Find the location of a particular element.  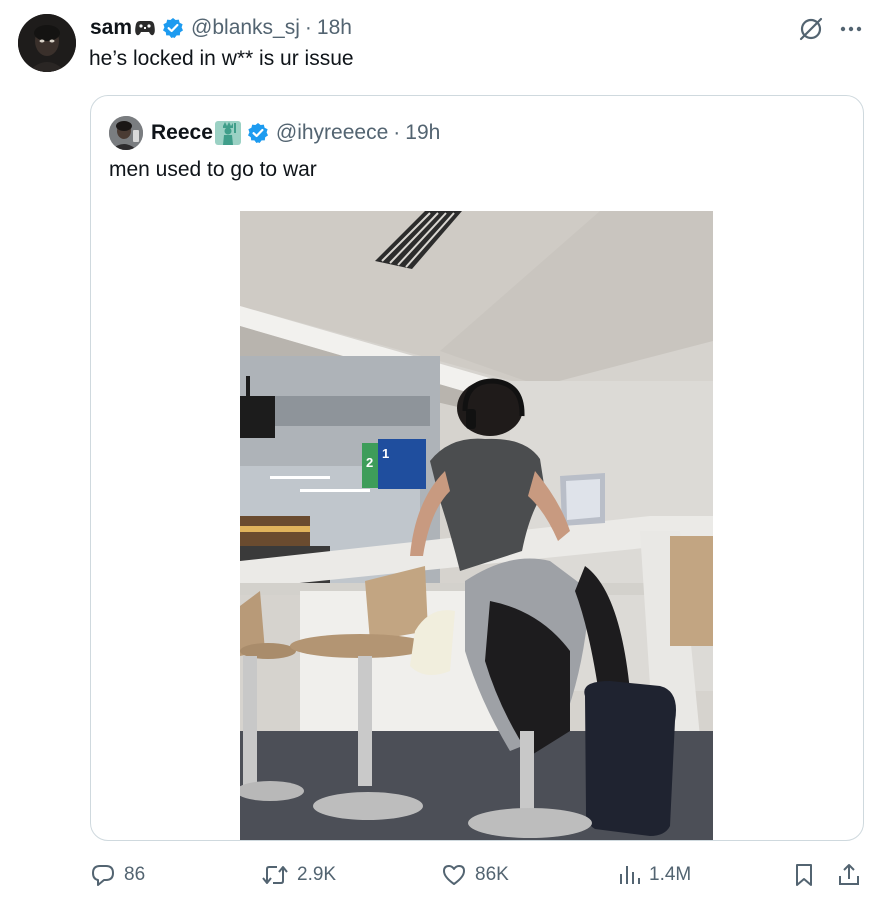

quoted-author-avatar is located at coordinates (126, 133).